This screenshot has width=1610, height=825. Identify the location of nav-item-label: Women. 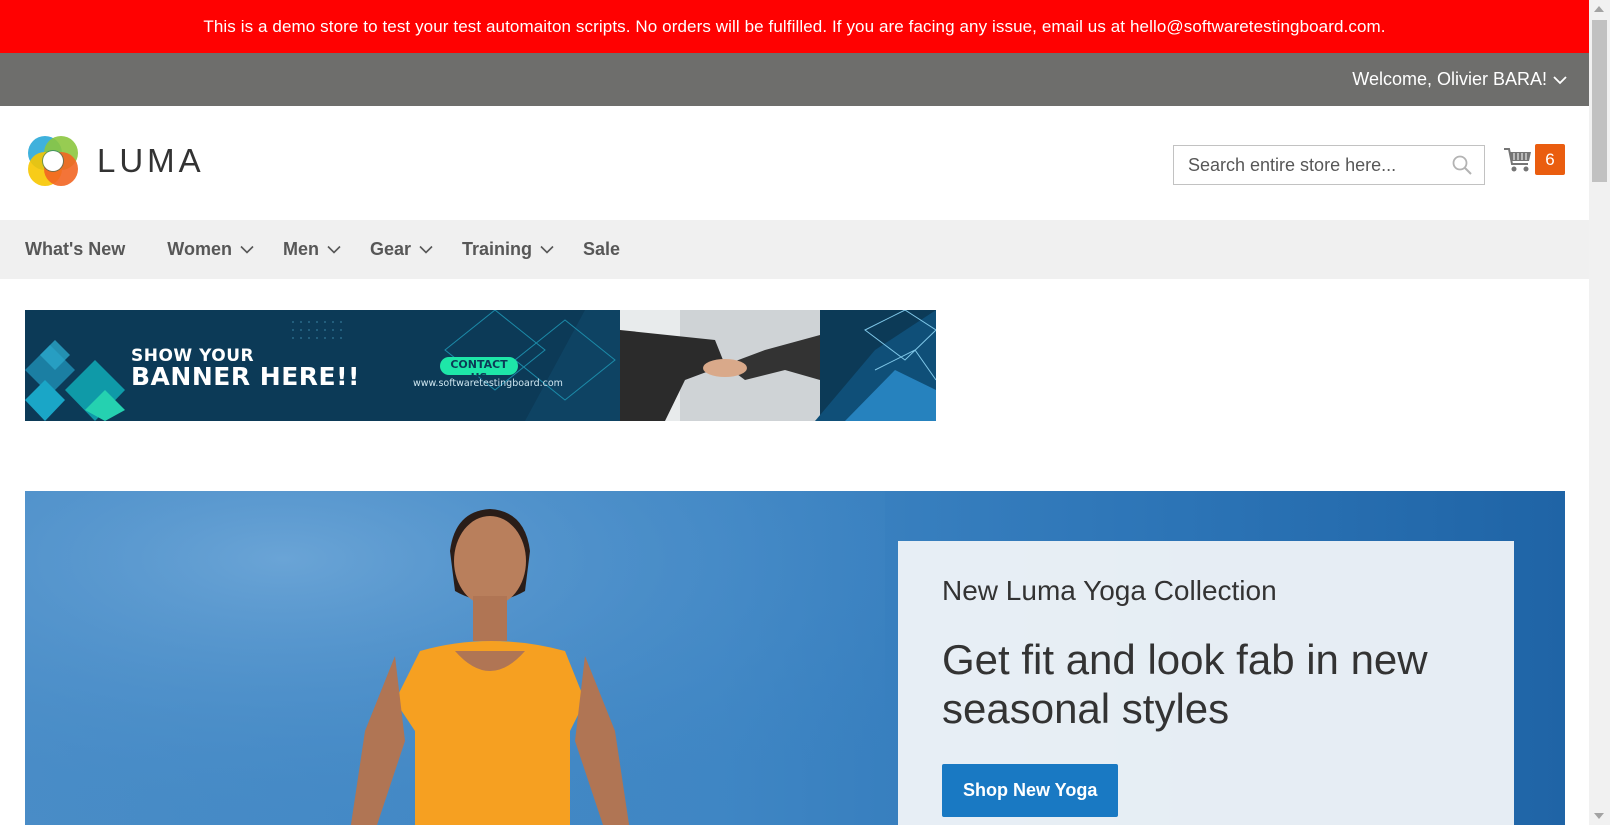
(199, 249).